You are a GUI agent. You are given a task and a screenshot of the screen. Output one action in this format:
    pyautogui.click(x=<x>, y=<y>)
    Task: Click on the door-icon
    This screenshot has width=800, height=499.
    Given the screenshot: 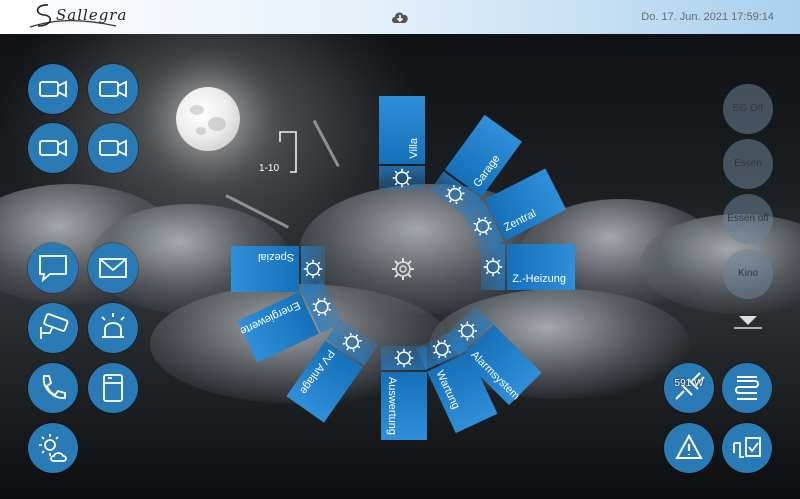 What is the action you would take?
    pyautogui.click(x=288, y=151)
    